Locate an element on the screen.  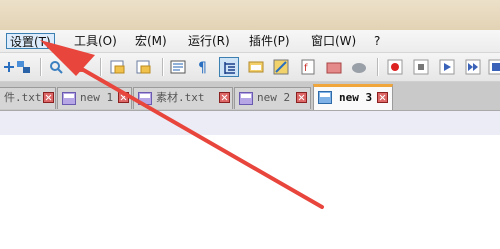
function-list-icon: f is located at coordinates (308, 67).